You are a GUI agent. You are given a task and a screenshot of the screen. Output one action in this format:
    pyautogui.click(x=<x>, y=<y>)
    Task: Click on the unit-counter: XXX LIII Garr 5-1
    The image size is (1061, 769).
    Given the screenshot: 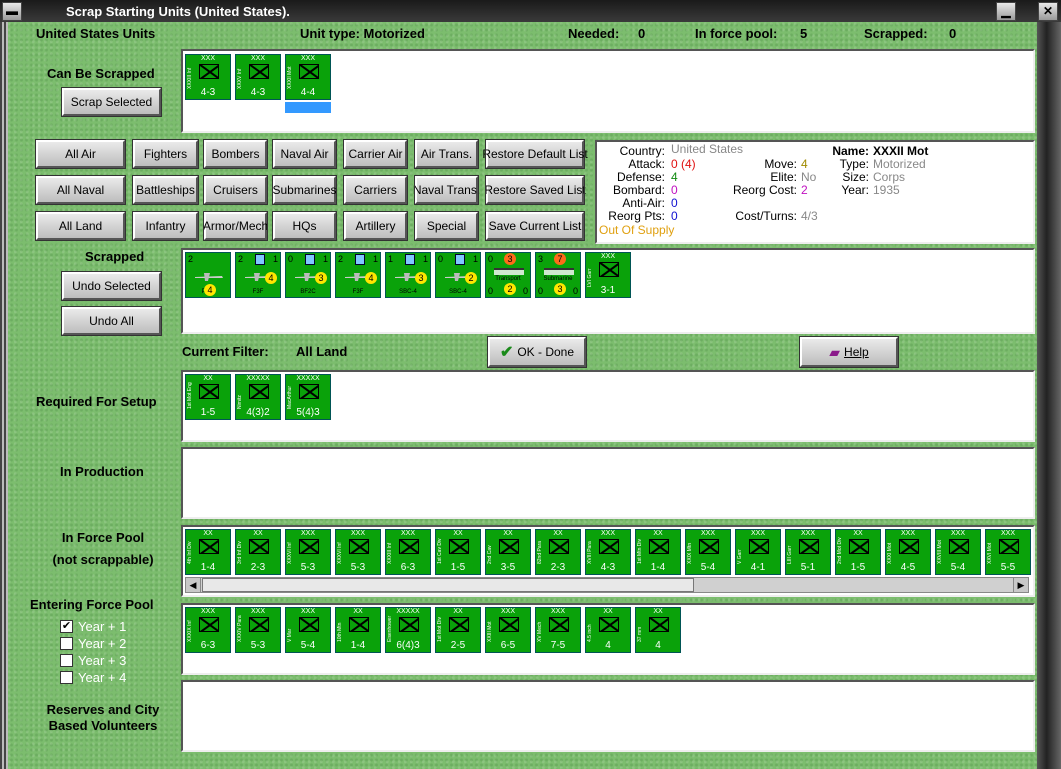 What is the action you would take?
    pyautogui.click(x=808, y=552)
    